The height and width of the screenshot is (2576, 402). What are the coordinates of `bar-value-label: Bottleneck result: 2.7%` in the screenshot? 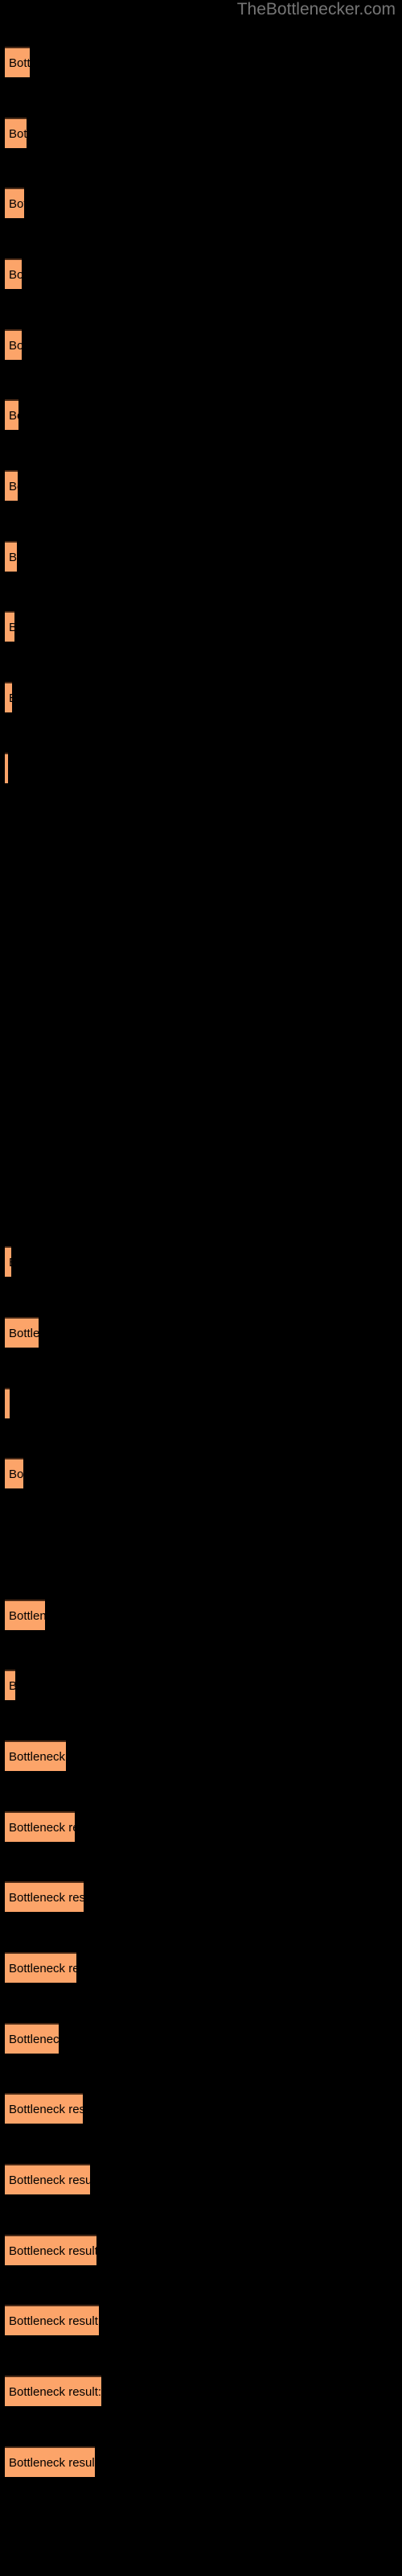 It's located at (18, 134).